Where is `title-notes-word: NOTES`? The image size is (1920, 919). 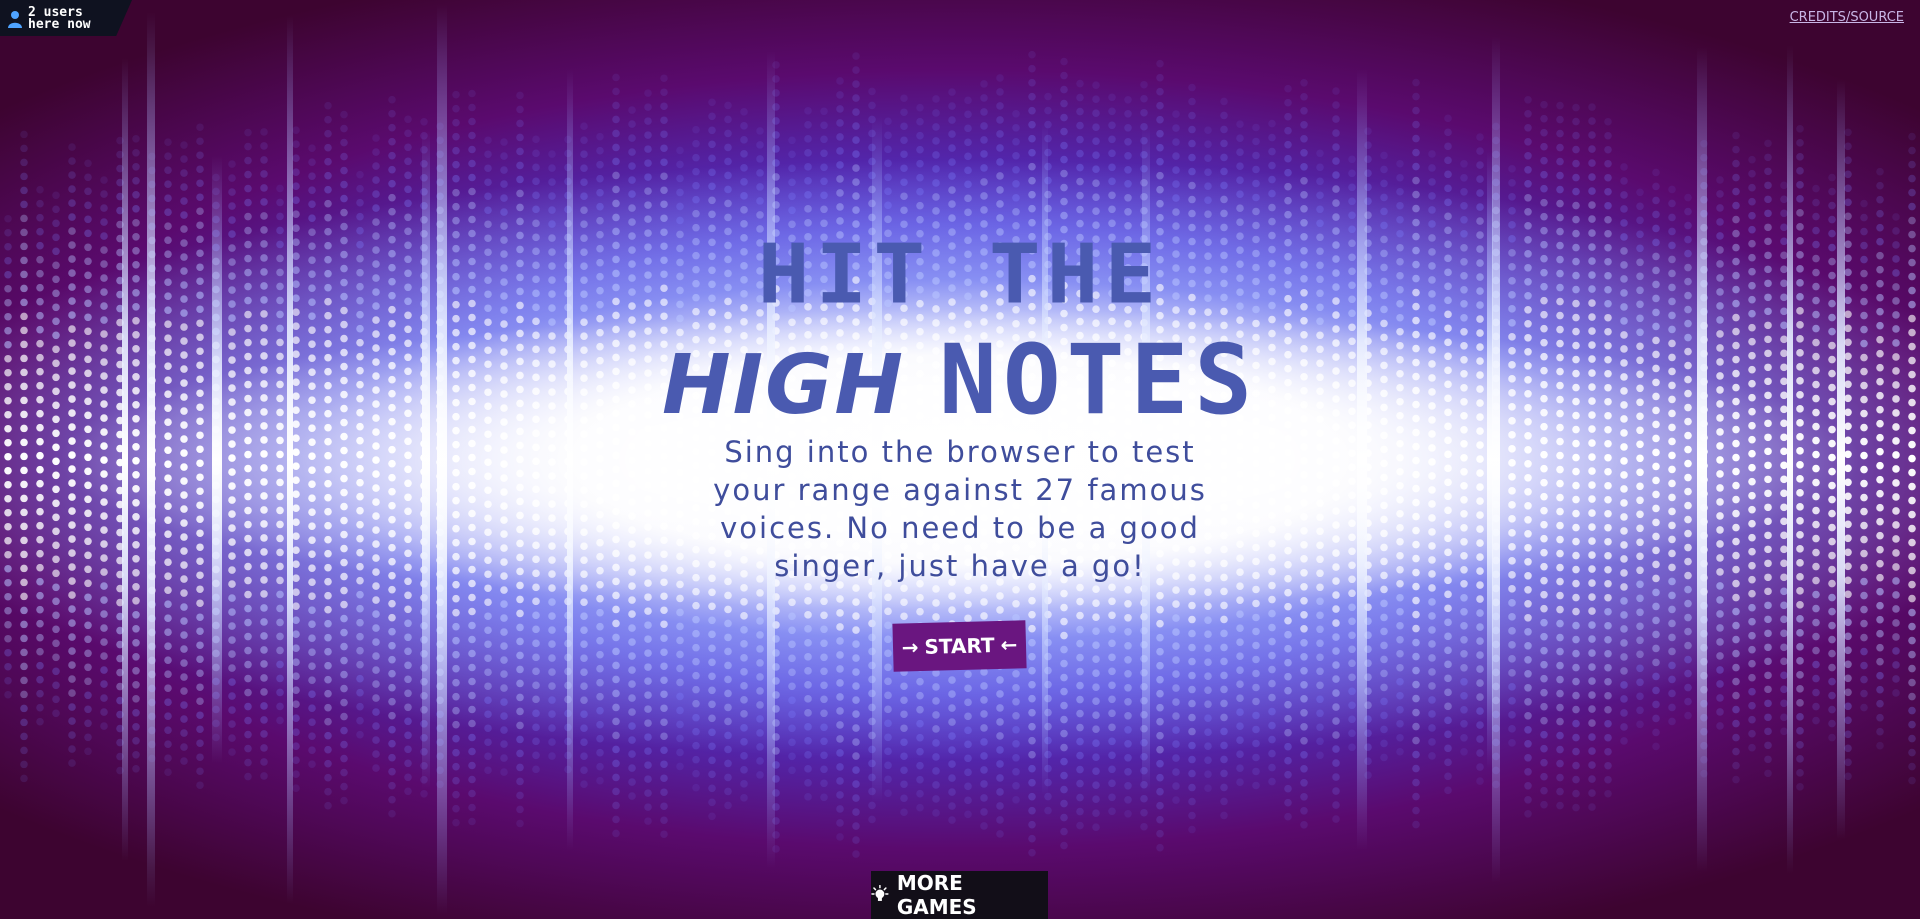 title-notes-word: NOTES is located at coordinates (1099, 380).